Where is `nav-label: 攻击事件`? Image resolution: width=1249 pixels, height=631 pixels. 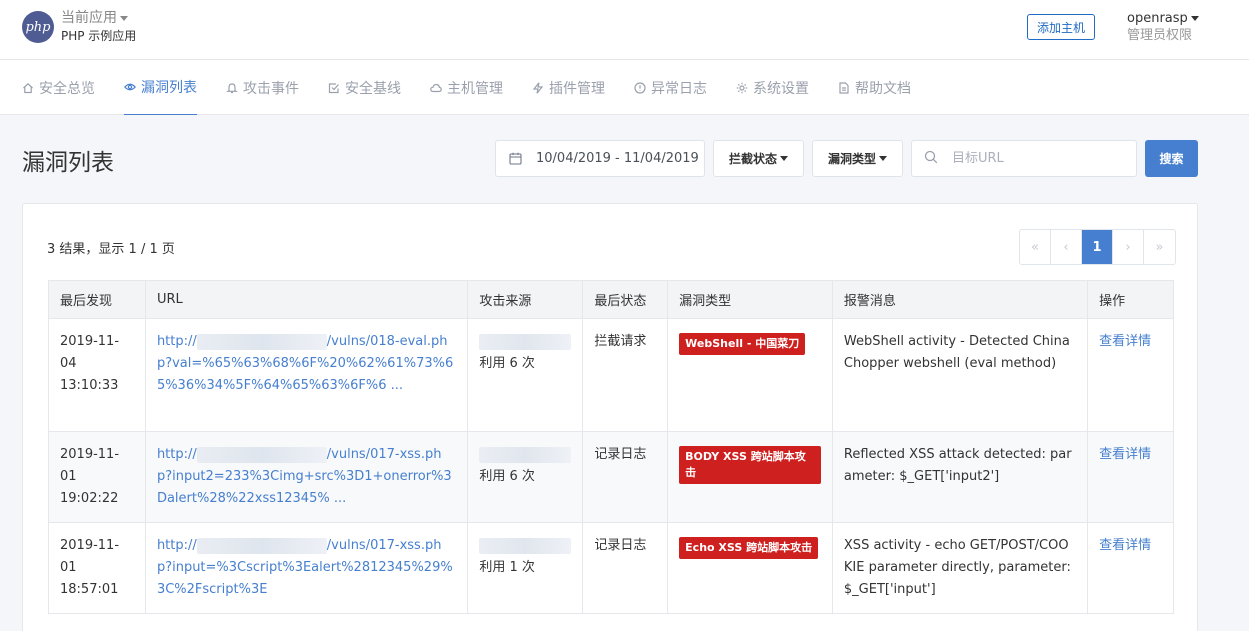 nav-label: 攻击事件 is located at coordinates (271, 88).